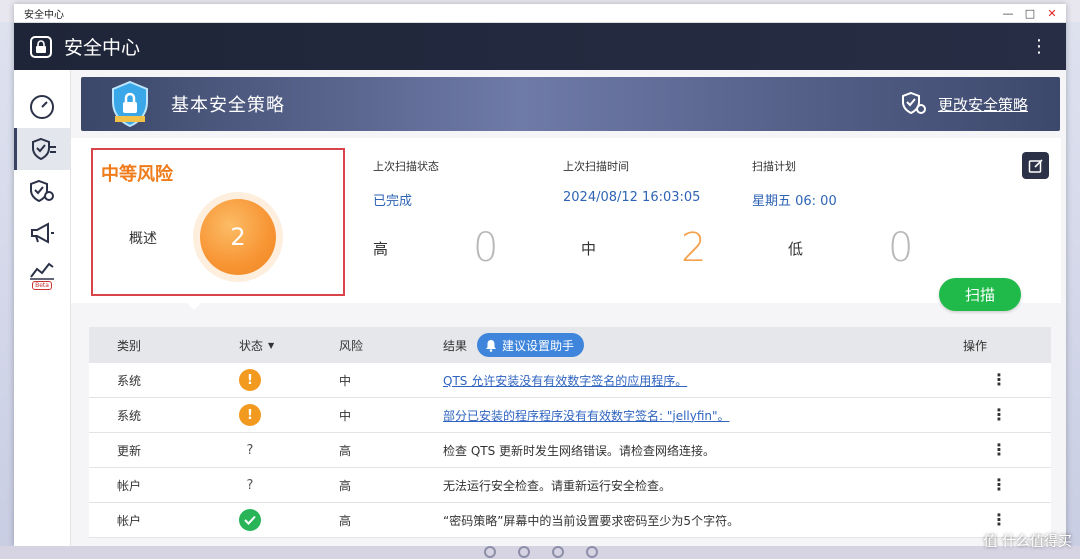 Image resolution: width=1080 pixels, height=559 pixels. I want to click on beta-badge: Beta, so click(42, 285).